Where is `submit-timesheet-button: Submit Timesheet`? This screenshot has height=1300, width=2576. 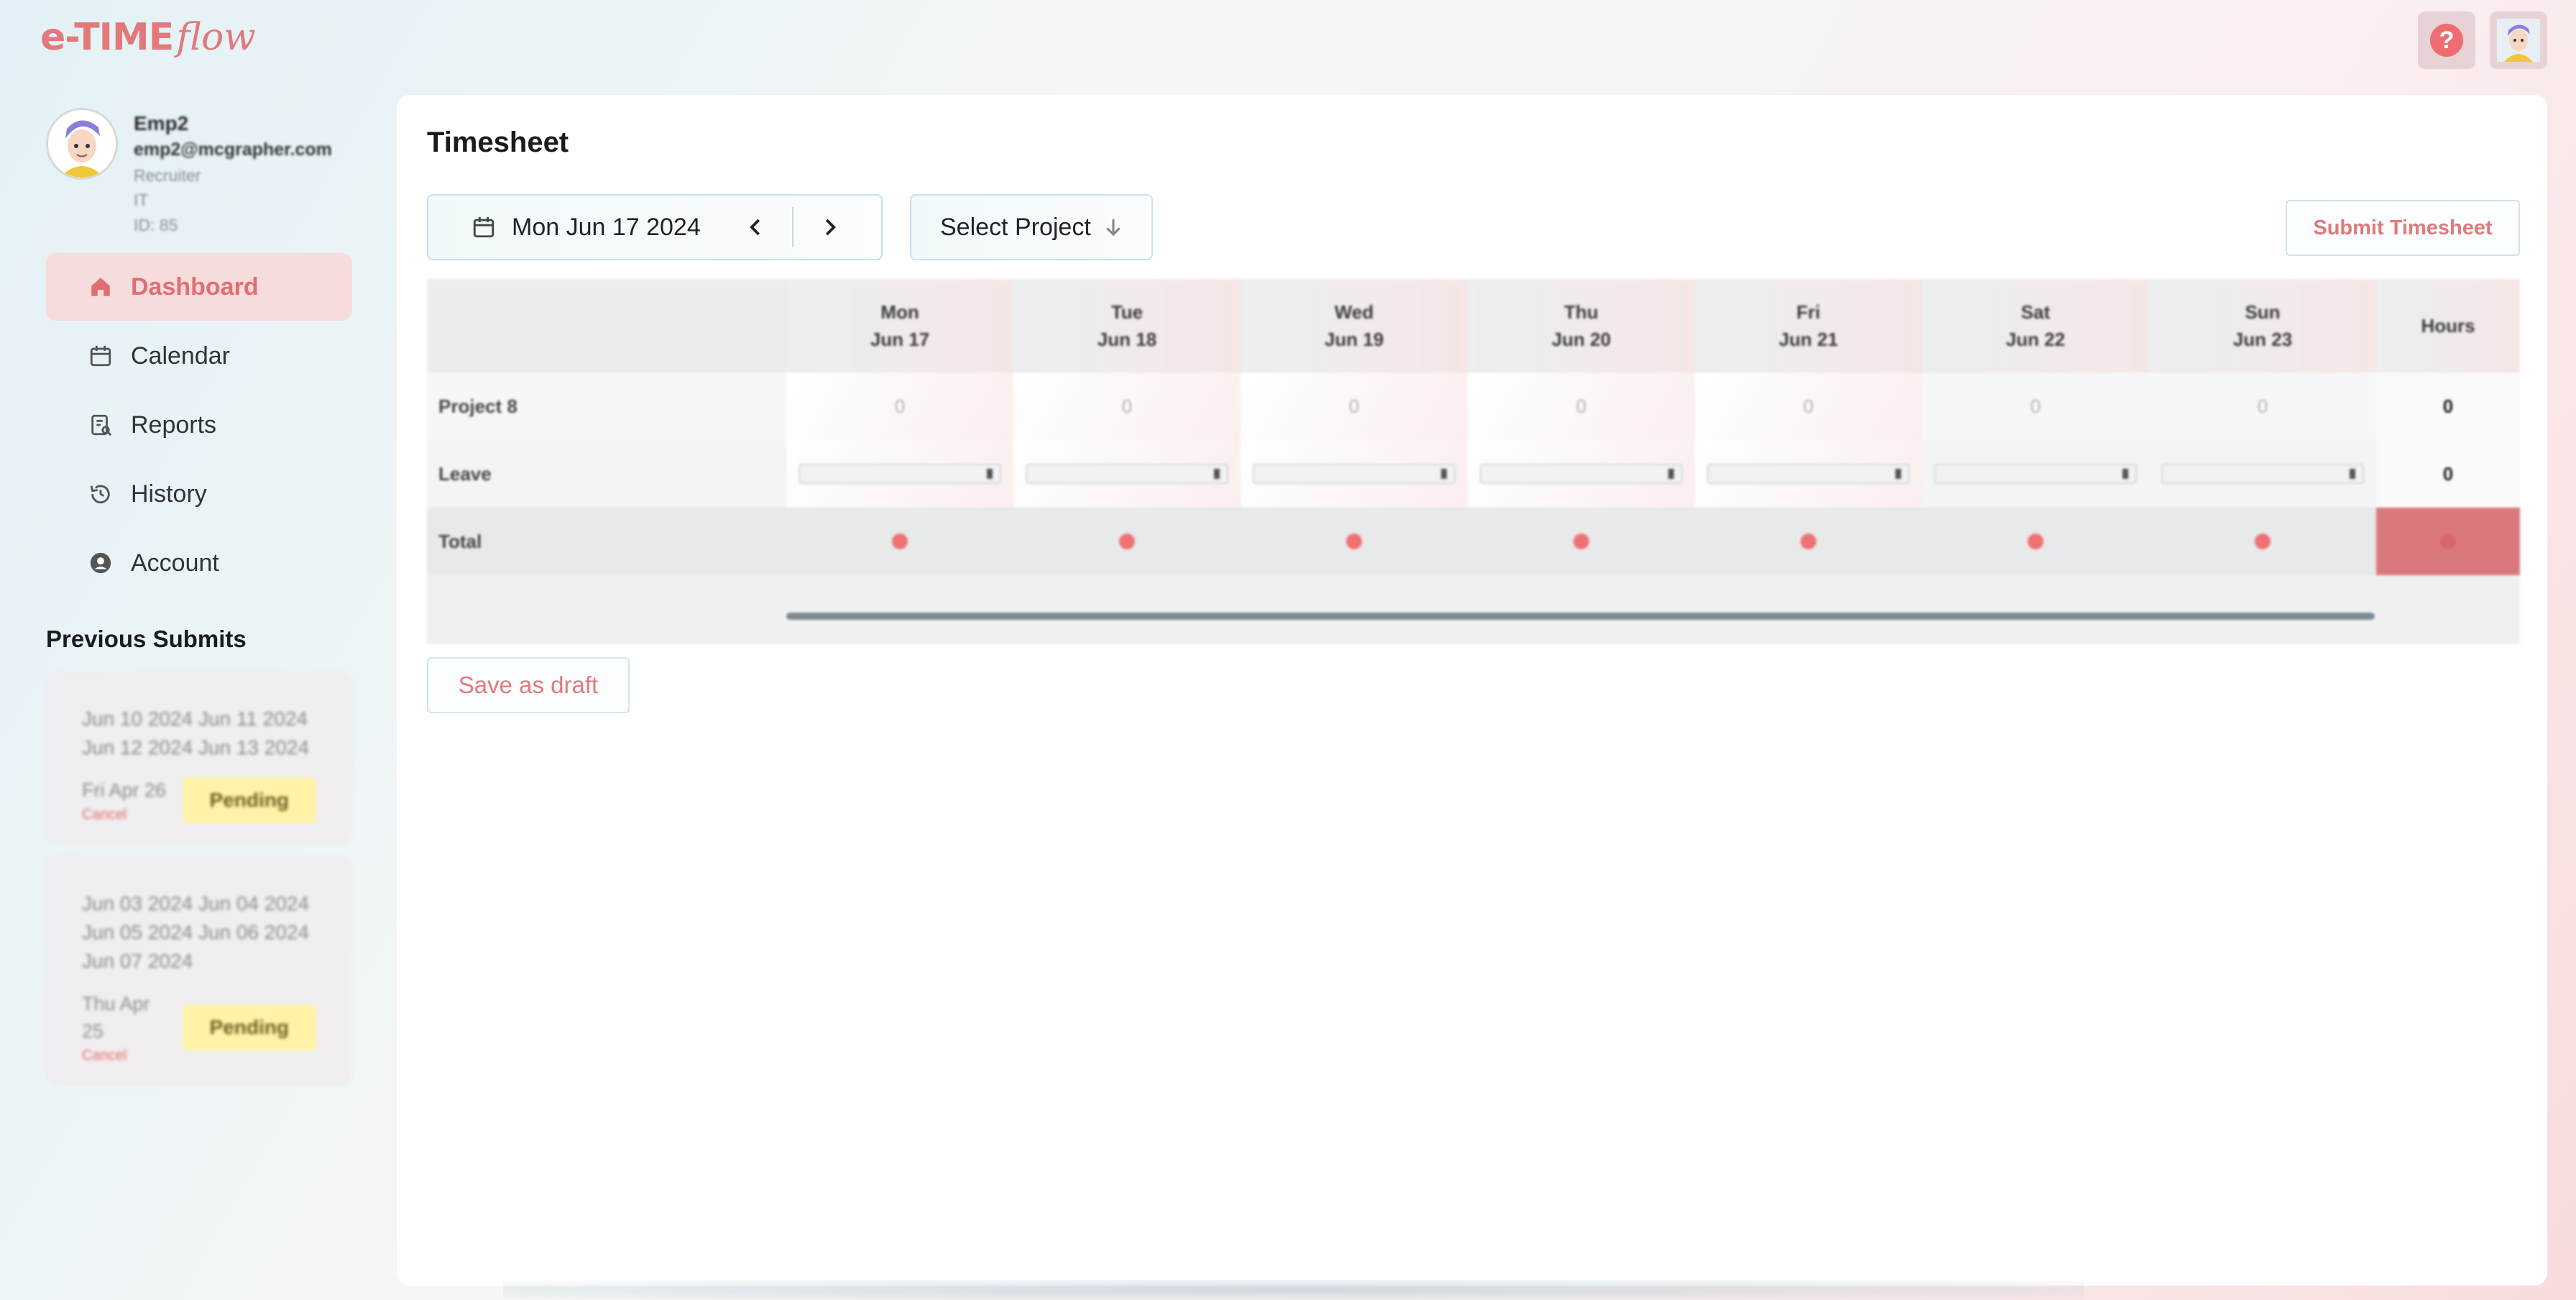
submit-timesheet-button: Submit Timesheet is located at coordinates (2403, 228).